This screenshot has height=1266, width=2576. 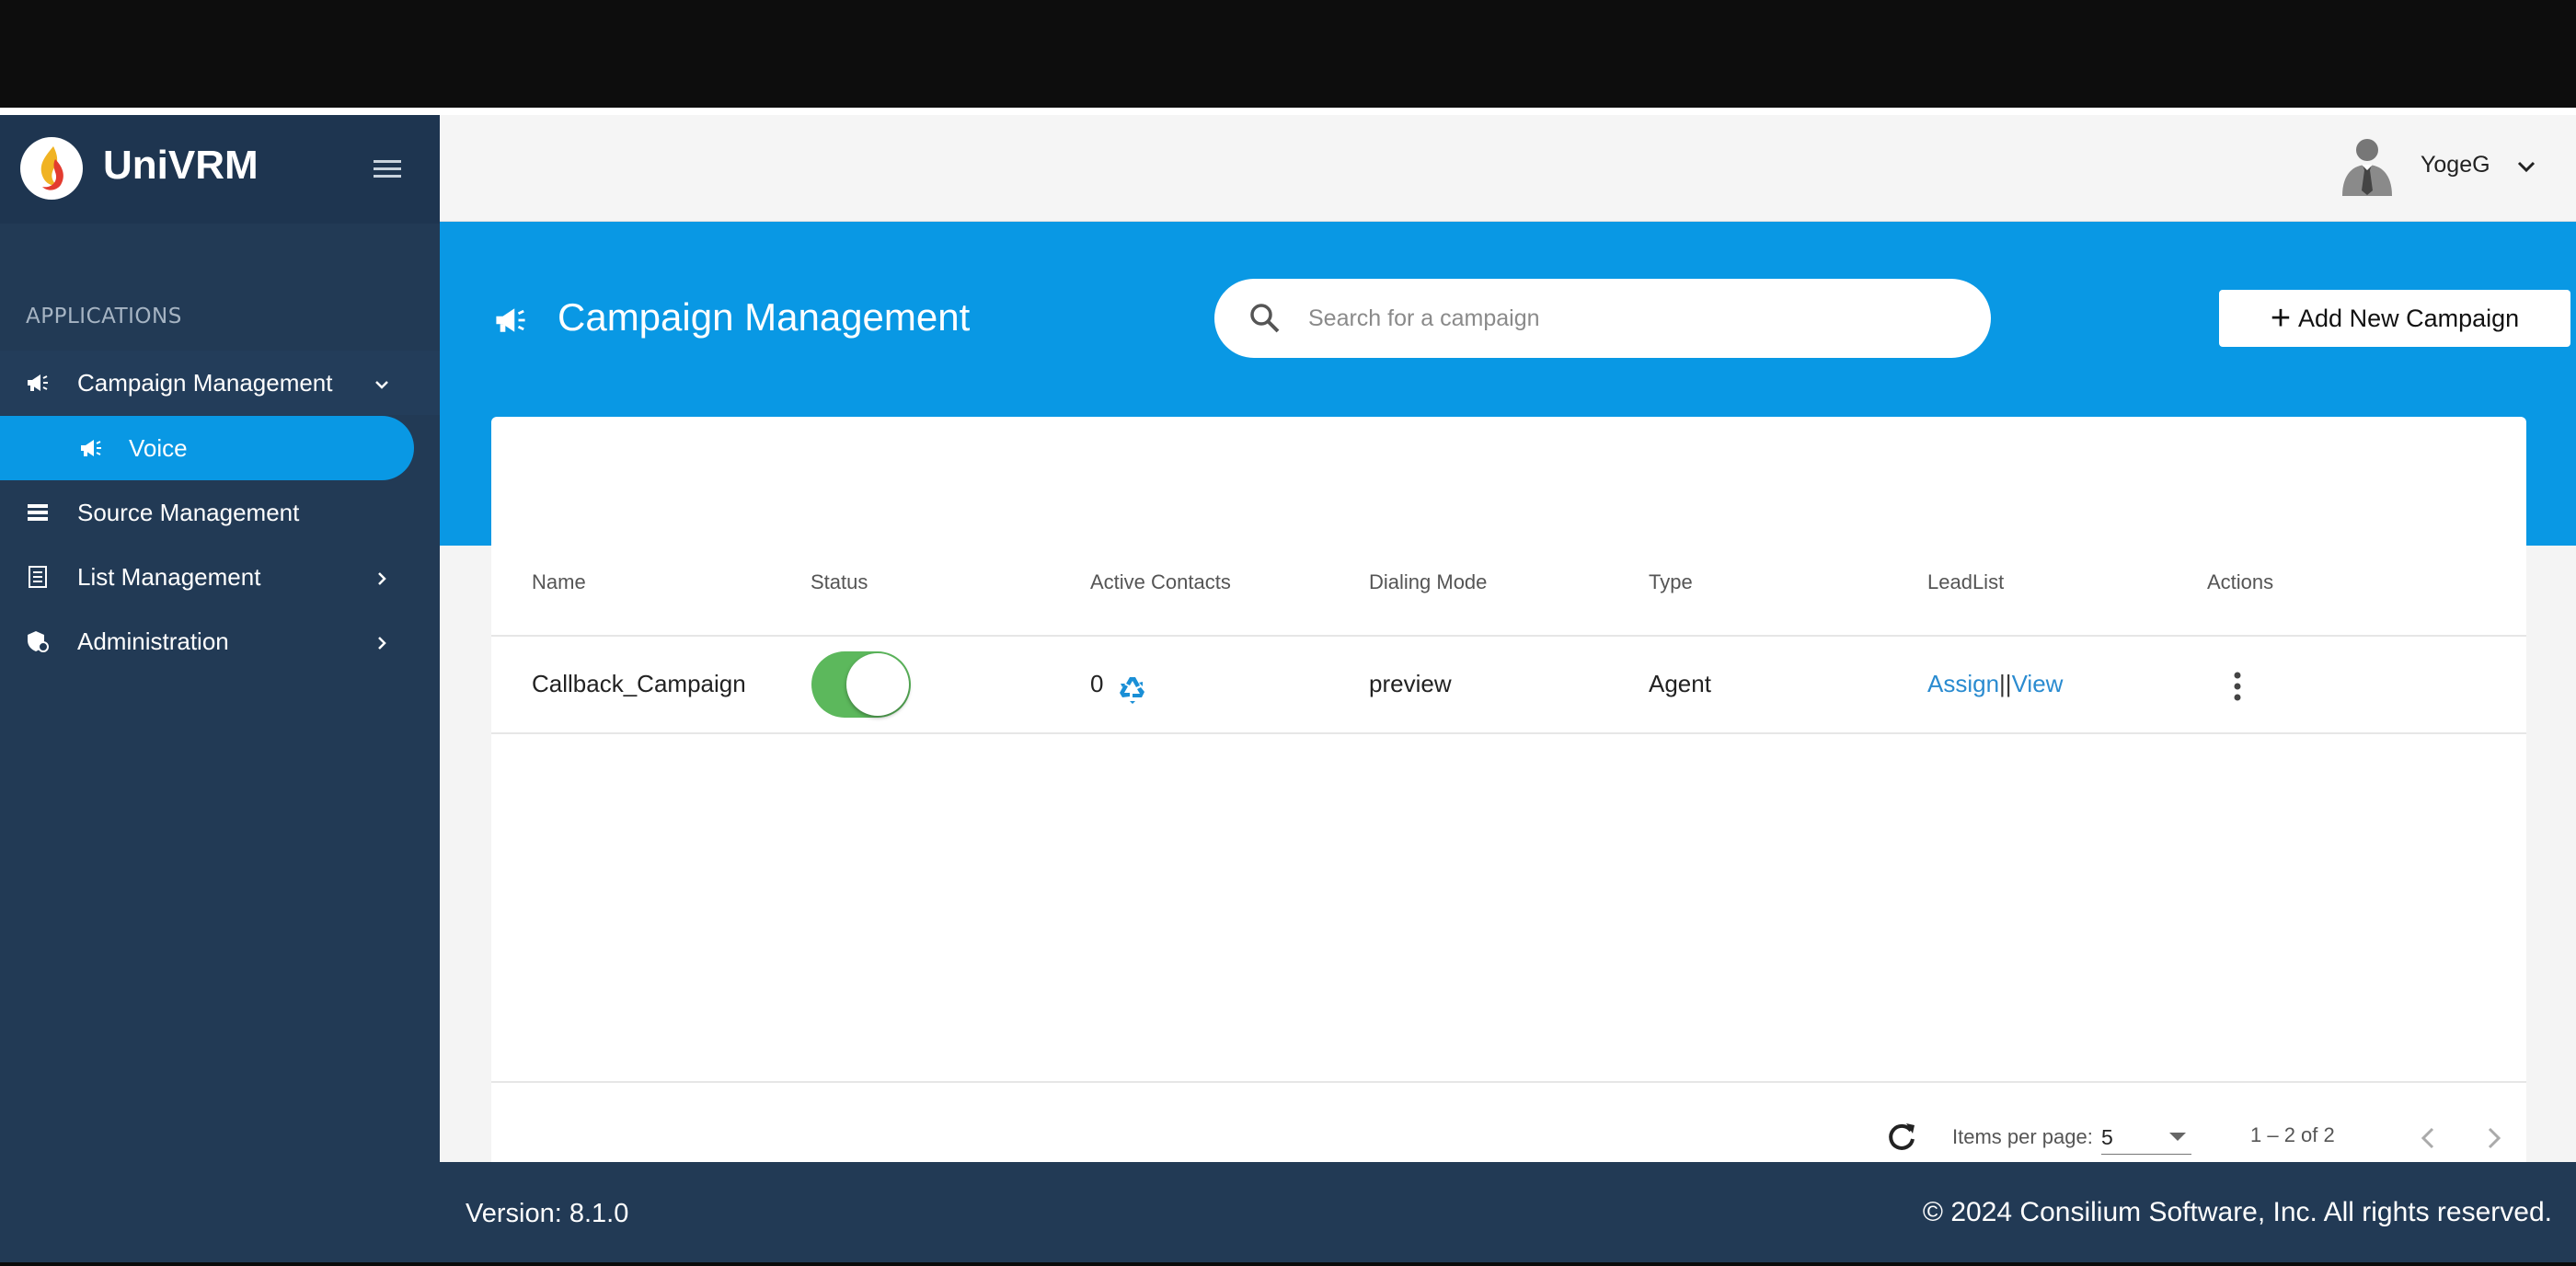 I want to click on next-page-button, so click(x=2493, y=1138).